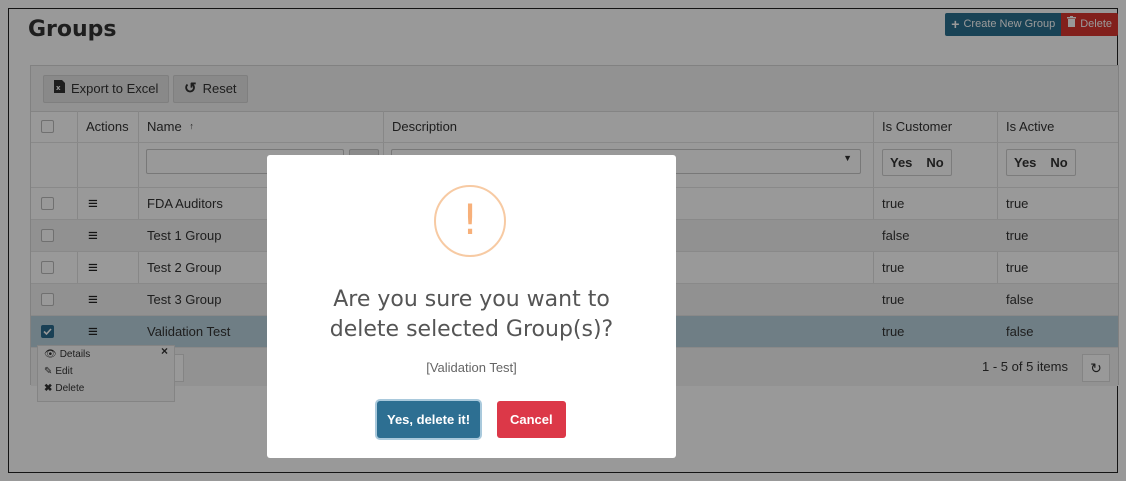  Describe the element at coordinates (470, 221) in the screenshot. I see `warning-icon: !` at that location.